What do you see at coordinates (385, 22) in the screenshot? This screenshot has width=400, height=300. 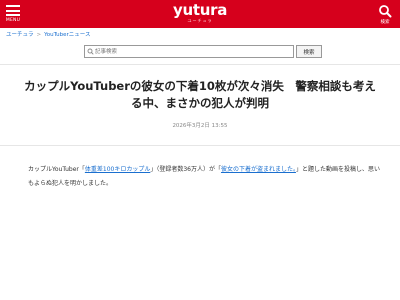 I see `search-label: 検索` at bounding box center [385, 22].